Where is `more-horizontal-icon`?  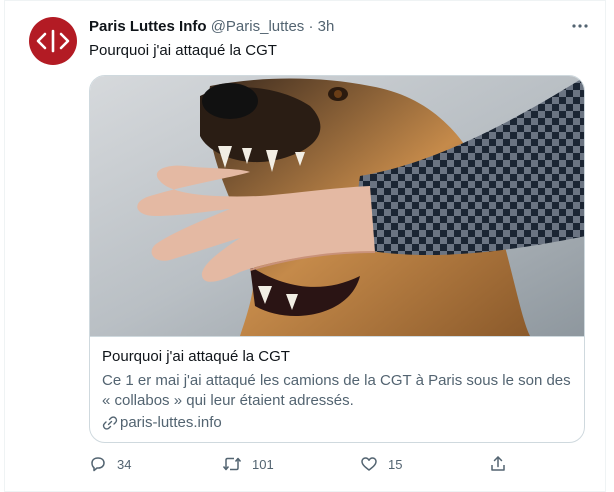
more-horizontal-icon is located at coordinates (580, 26).